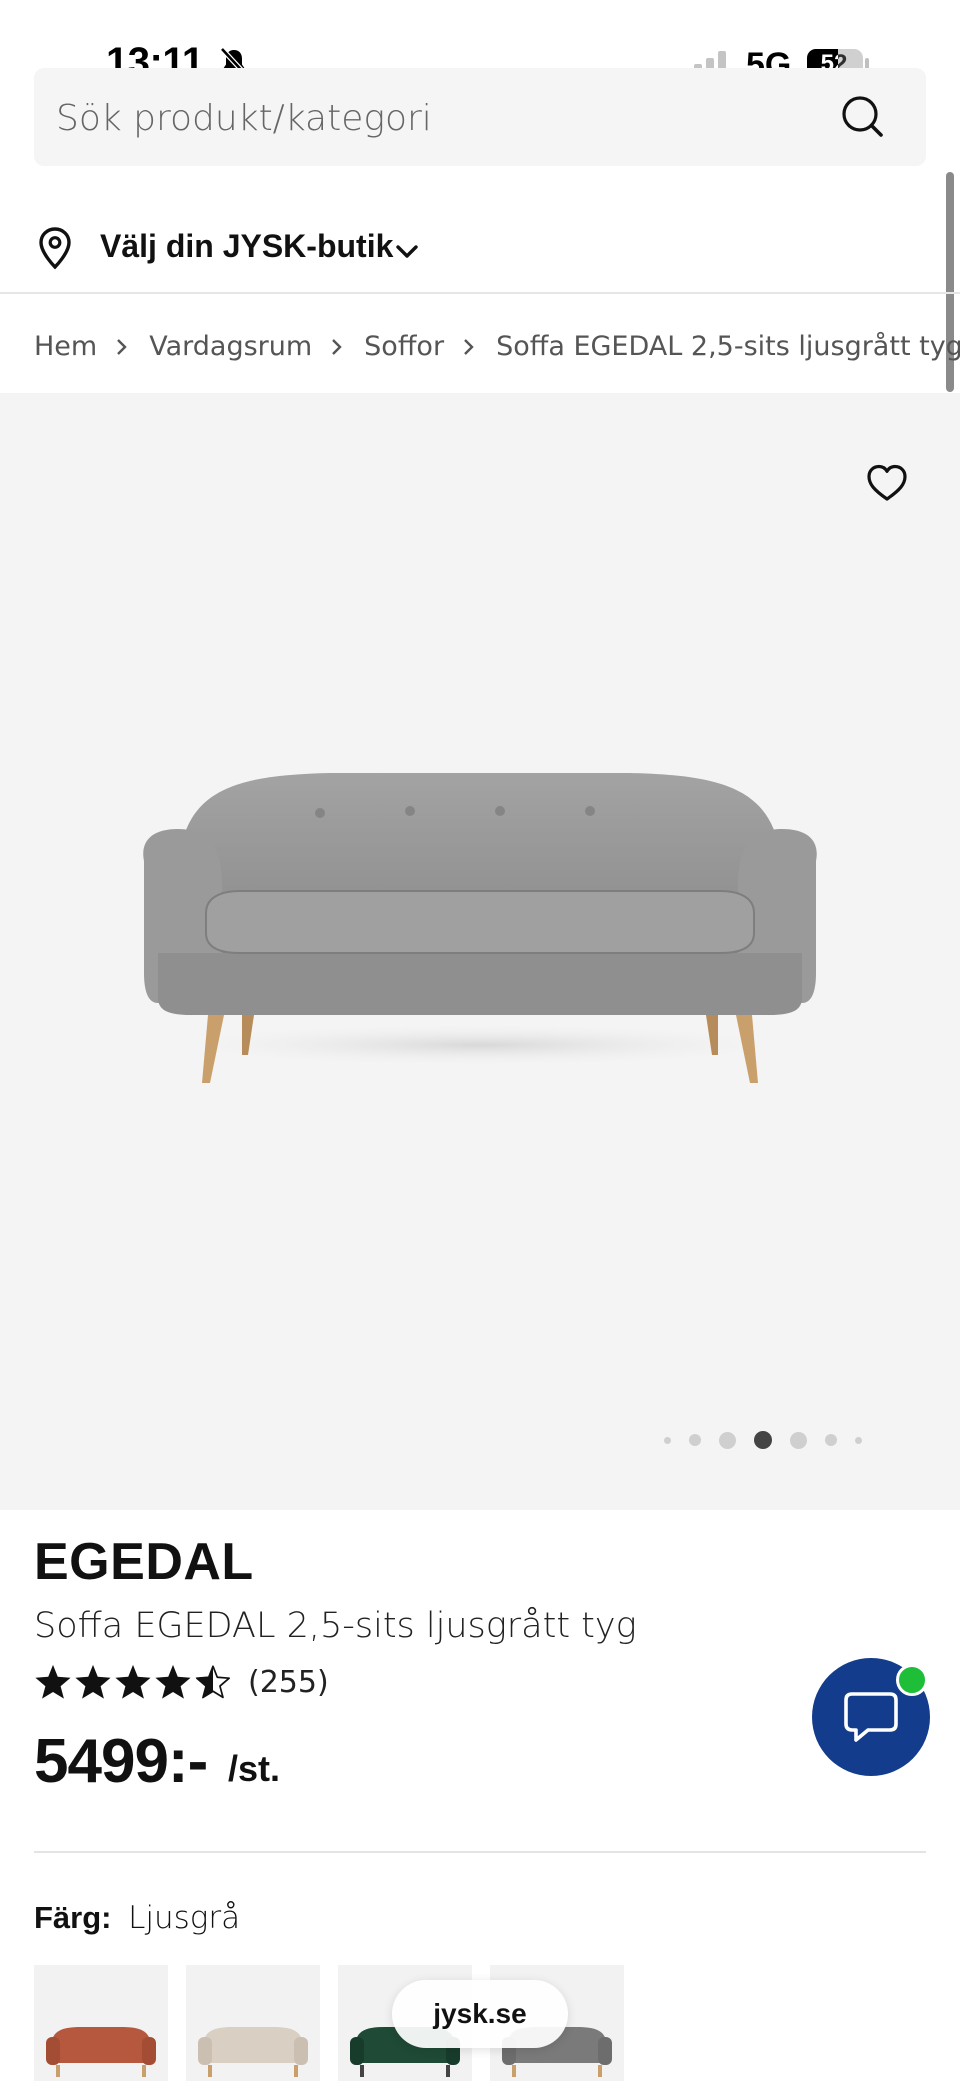 Image resolution: width=960 pixels, height=2081 pixels. What do you see at coordinates (480, 928) in the screenshot?
I see `sofa-image` at bounding box center [480, 928].